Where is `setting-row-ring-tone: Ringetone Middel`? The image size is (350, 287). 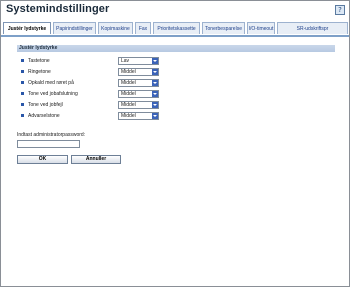 setting-row-ring-tone: Ringetone Middel is located at coordinates (181, 72).